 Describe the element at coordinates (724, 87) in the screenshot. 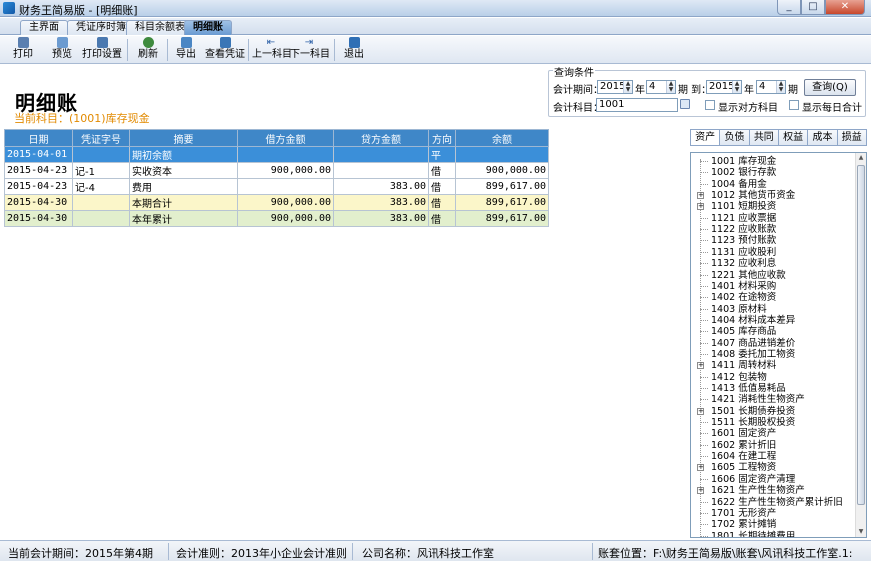

I see `to-year-spinner: 2015 ▲ ▼` at that location.